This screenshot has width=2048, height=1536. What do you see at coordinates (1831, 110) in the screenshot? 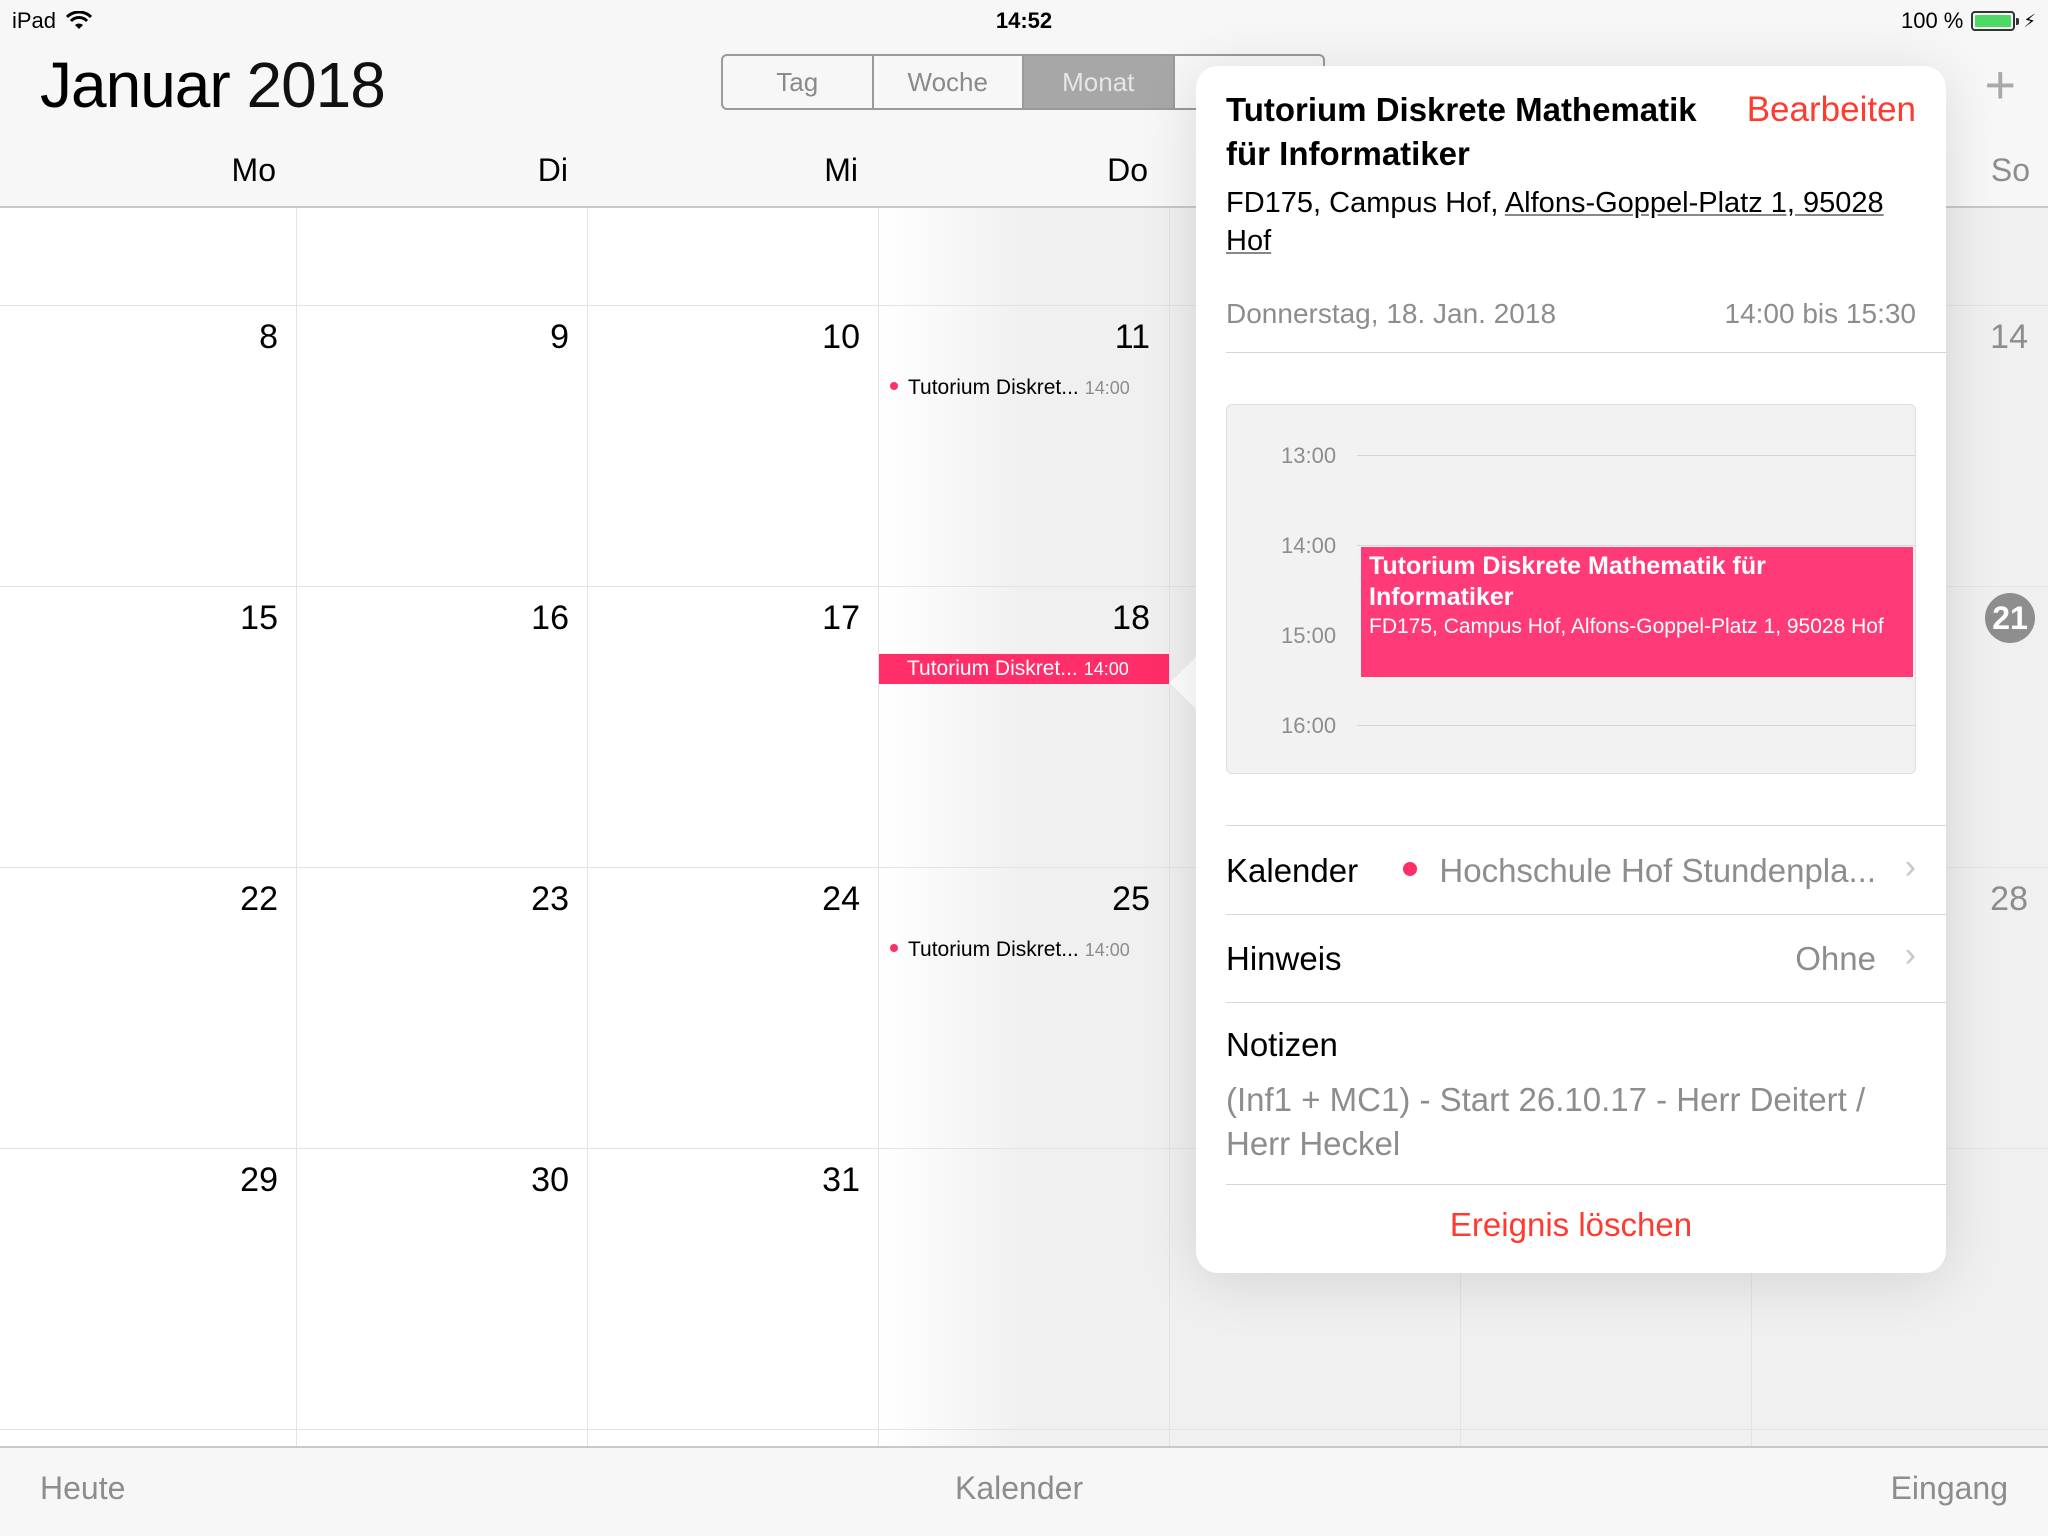
I see `edit-button: Bearbeiten` at bounding box center [1831, 110].